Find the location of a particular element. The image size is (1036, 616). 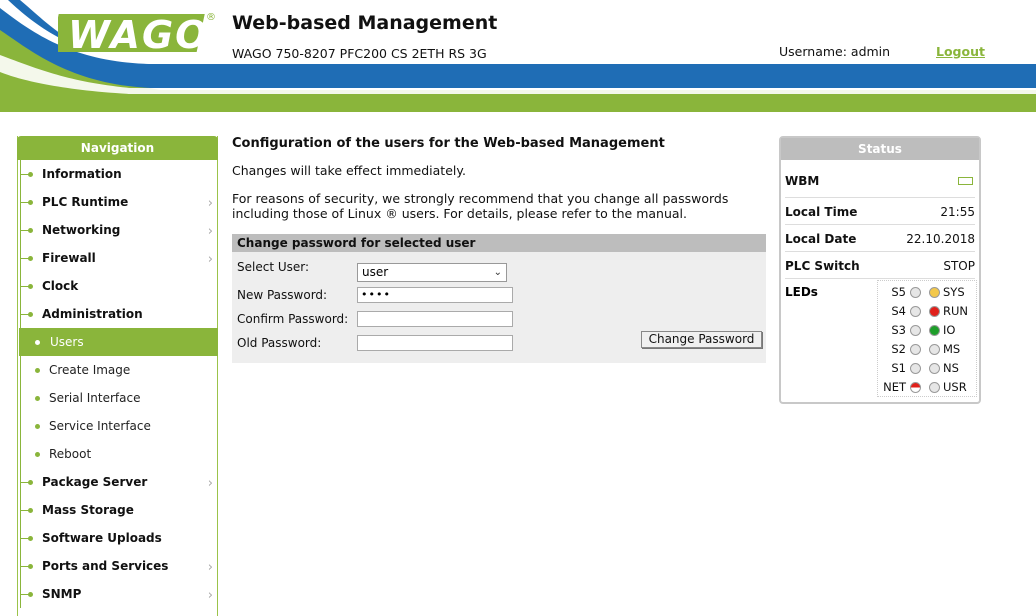

sidebar-subitem-service-interface: Service Interface is located at coordinates (117, 426).